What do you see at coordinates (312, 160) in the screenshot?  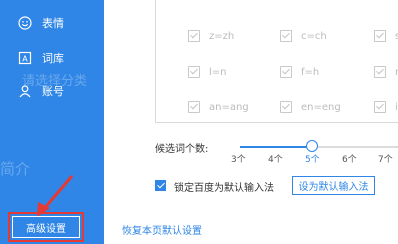 I see `slider-tick-selected: 5个` at bounding box center [312, 160].